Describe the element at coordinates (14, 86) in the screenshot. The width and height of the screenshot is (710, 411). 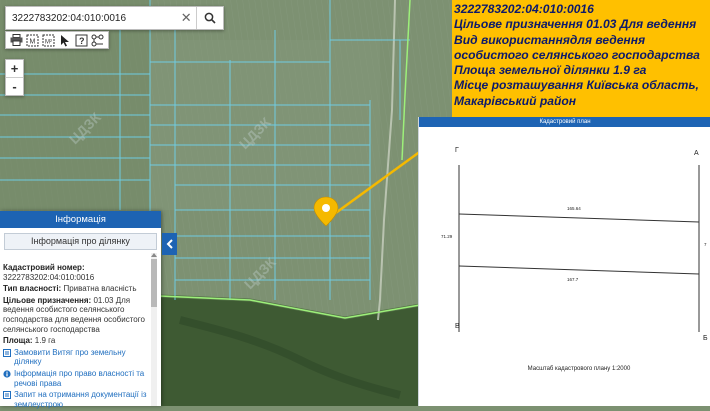
I see `zoom-out-button: -` at that location.